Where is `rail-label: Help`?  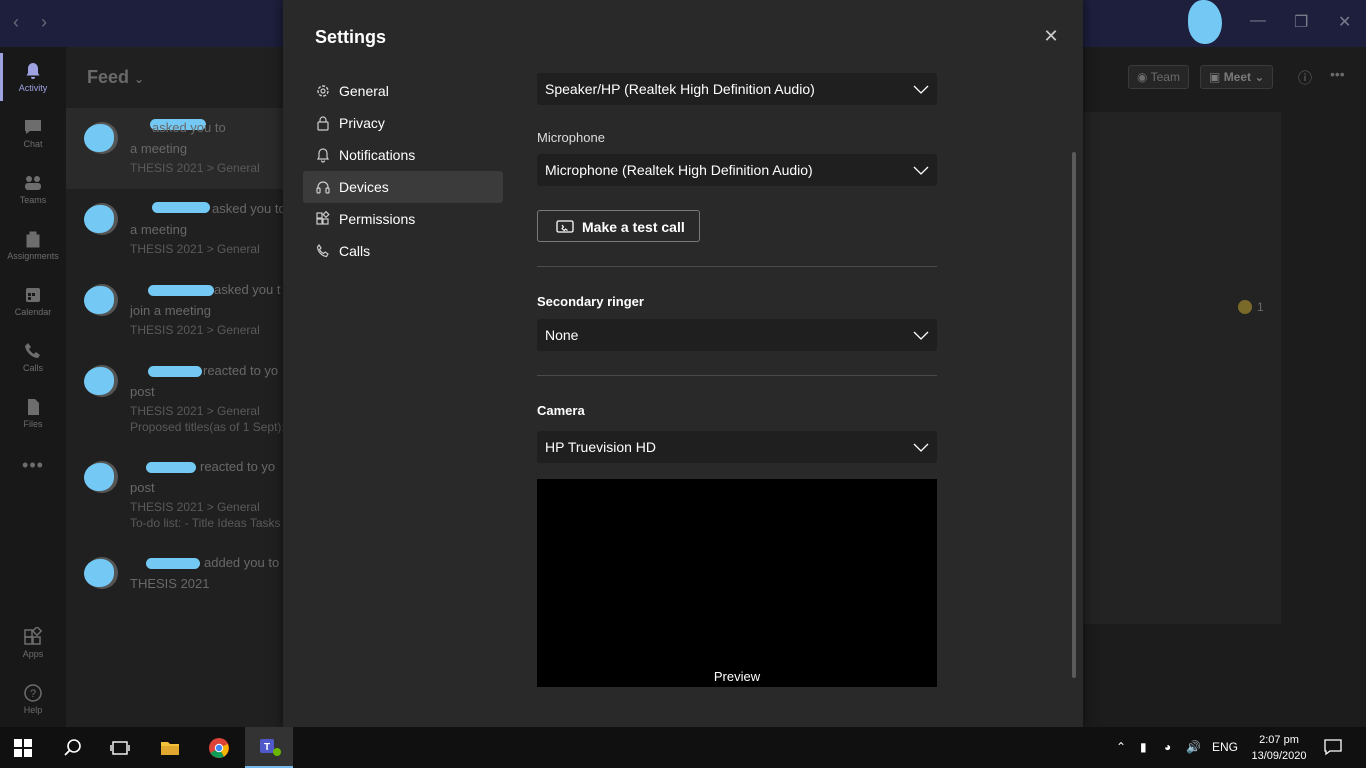
rail-label: Help is located at coordinates (33, 710).